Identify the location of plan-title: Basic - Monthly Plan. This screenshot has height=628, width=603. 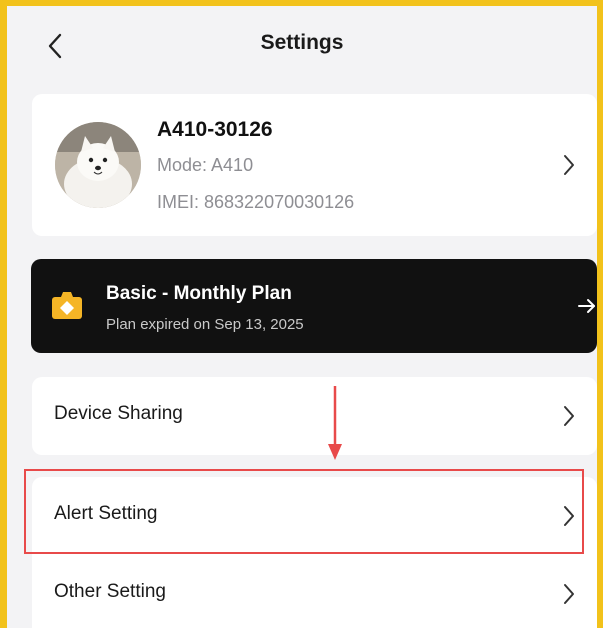
(199, 293).